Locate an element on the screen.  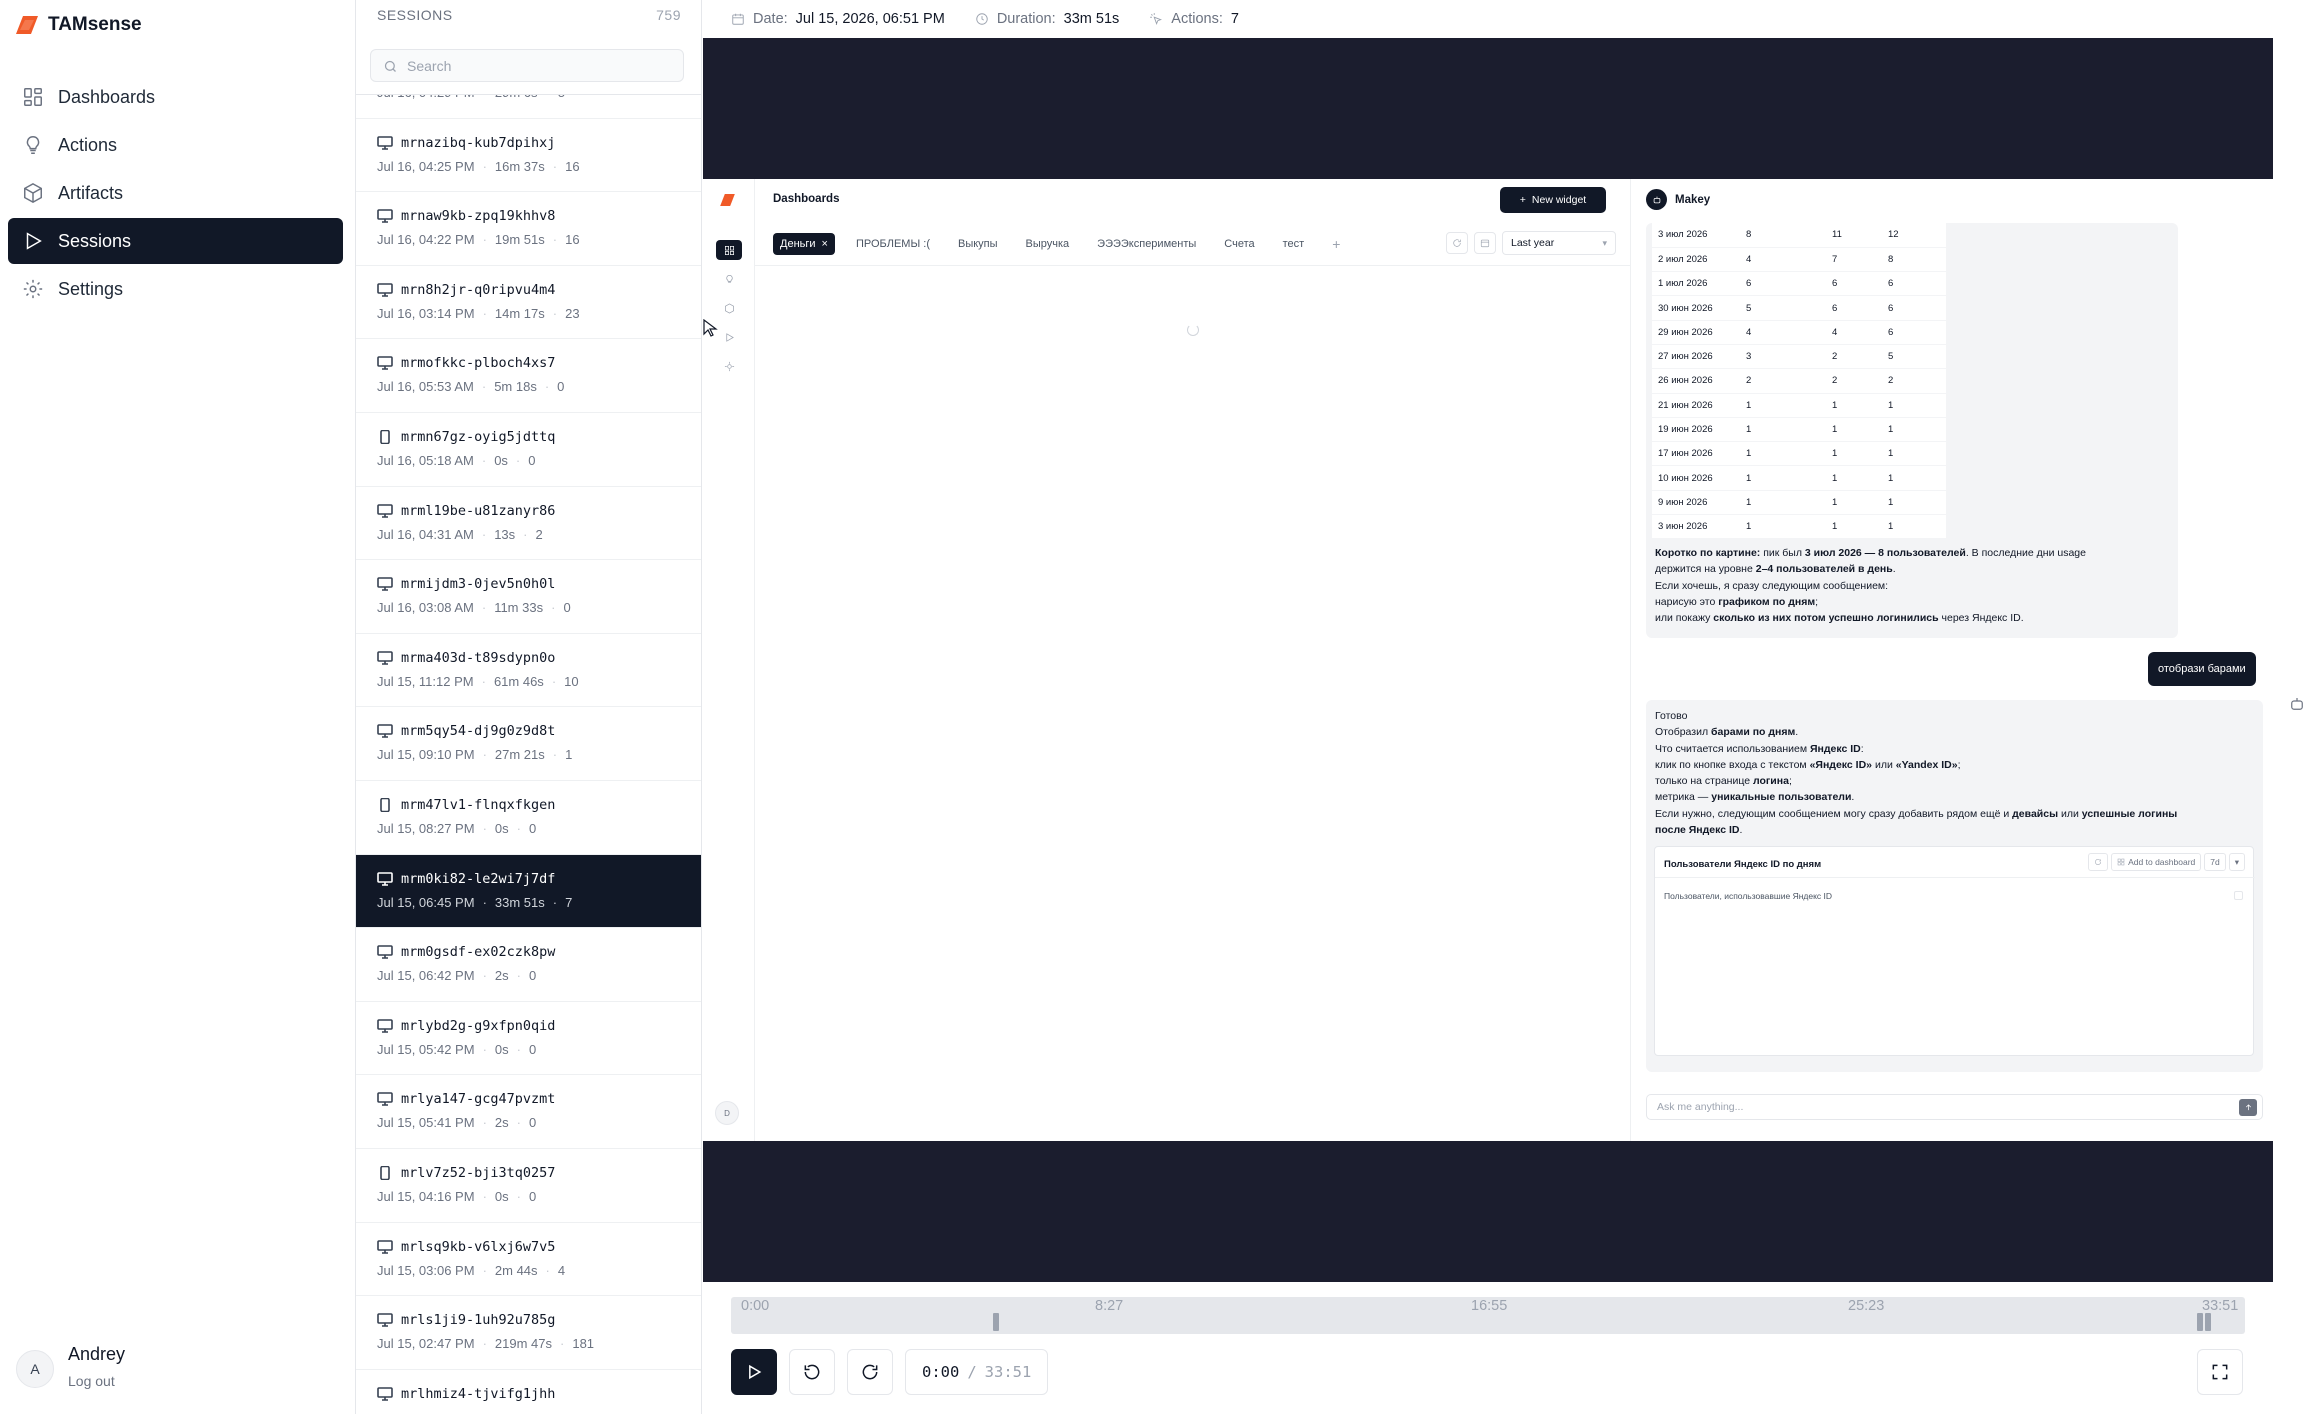
play-button is located at coordinates (754, 1372).